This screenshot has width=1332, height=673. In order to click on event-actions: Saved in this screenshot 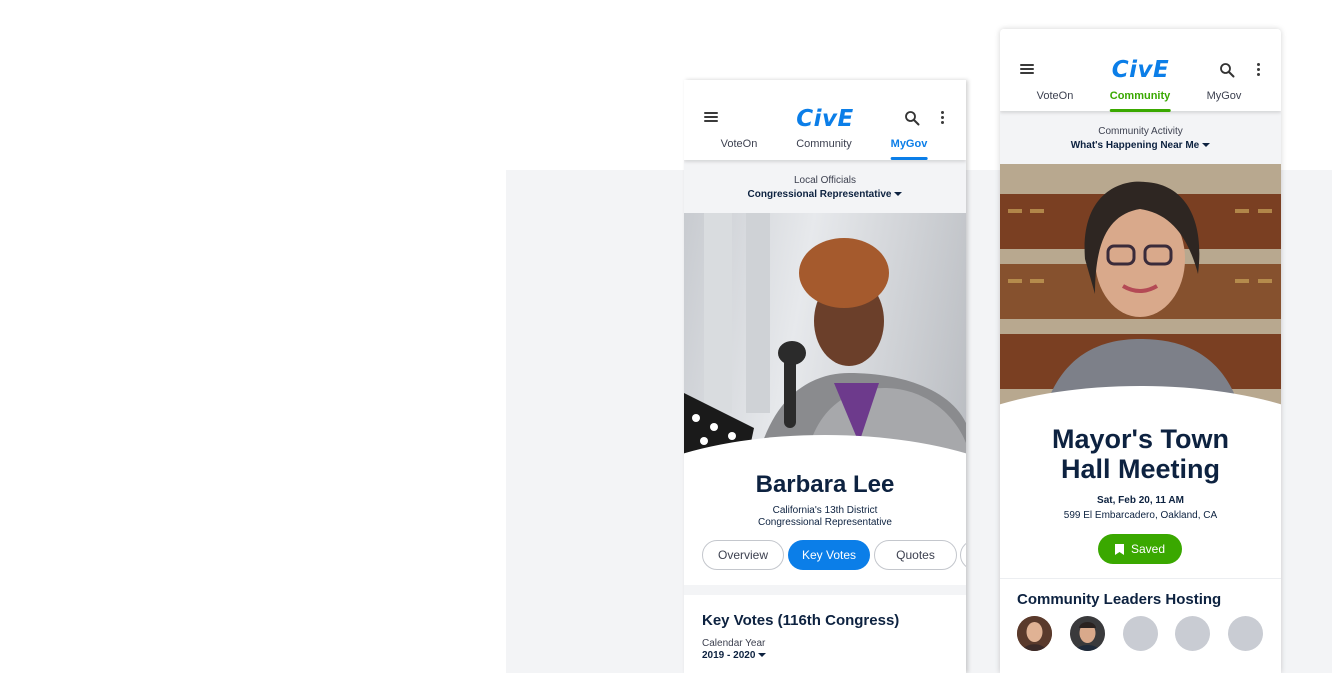, I will do `click(1140, 547)`.